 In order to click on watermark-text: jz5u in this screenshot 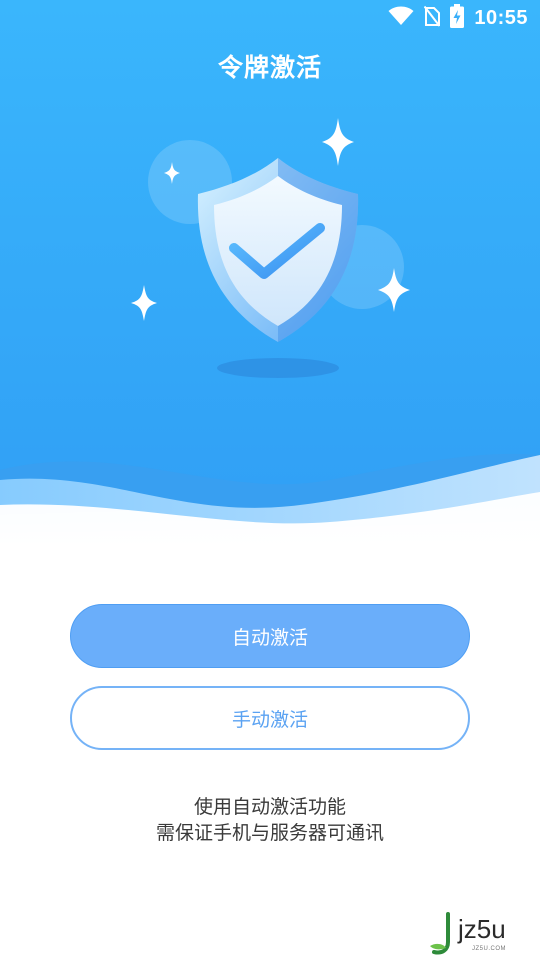, I will do `click(482, 929)`.